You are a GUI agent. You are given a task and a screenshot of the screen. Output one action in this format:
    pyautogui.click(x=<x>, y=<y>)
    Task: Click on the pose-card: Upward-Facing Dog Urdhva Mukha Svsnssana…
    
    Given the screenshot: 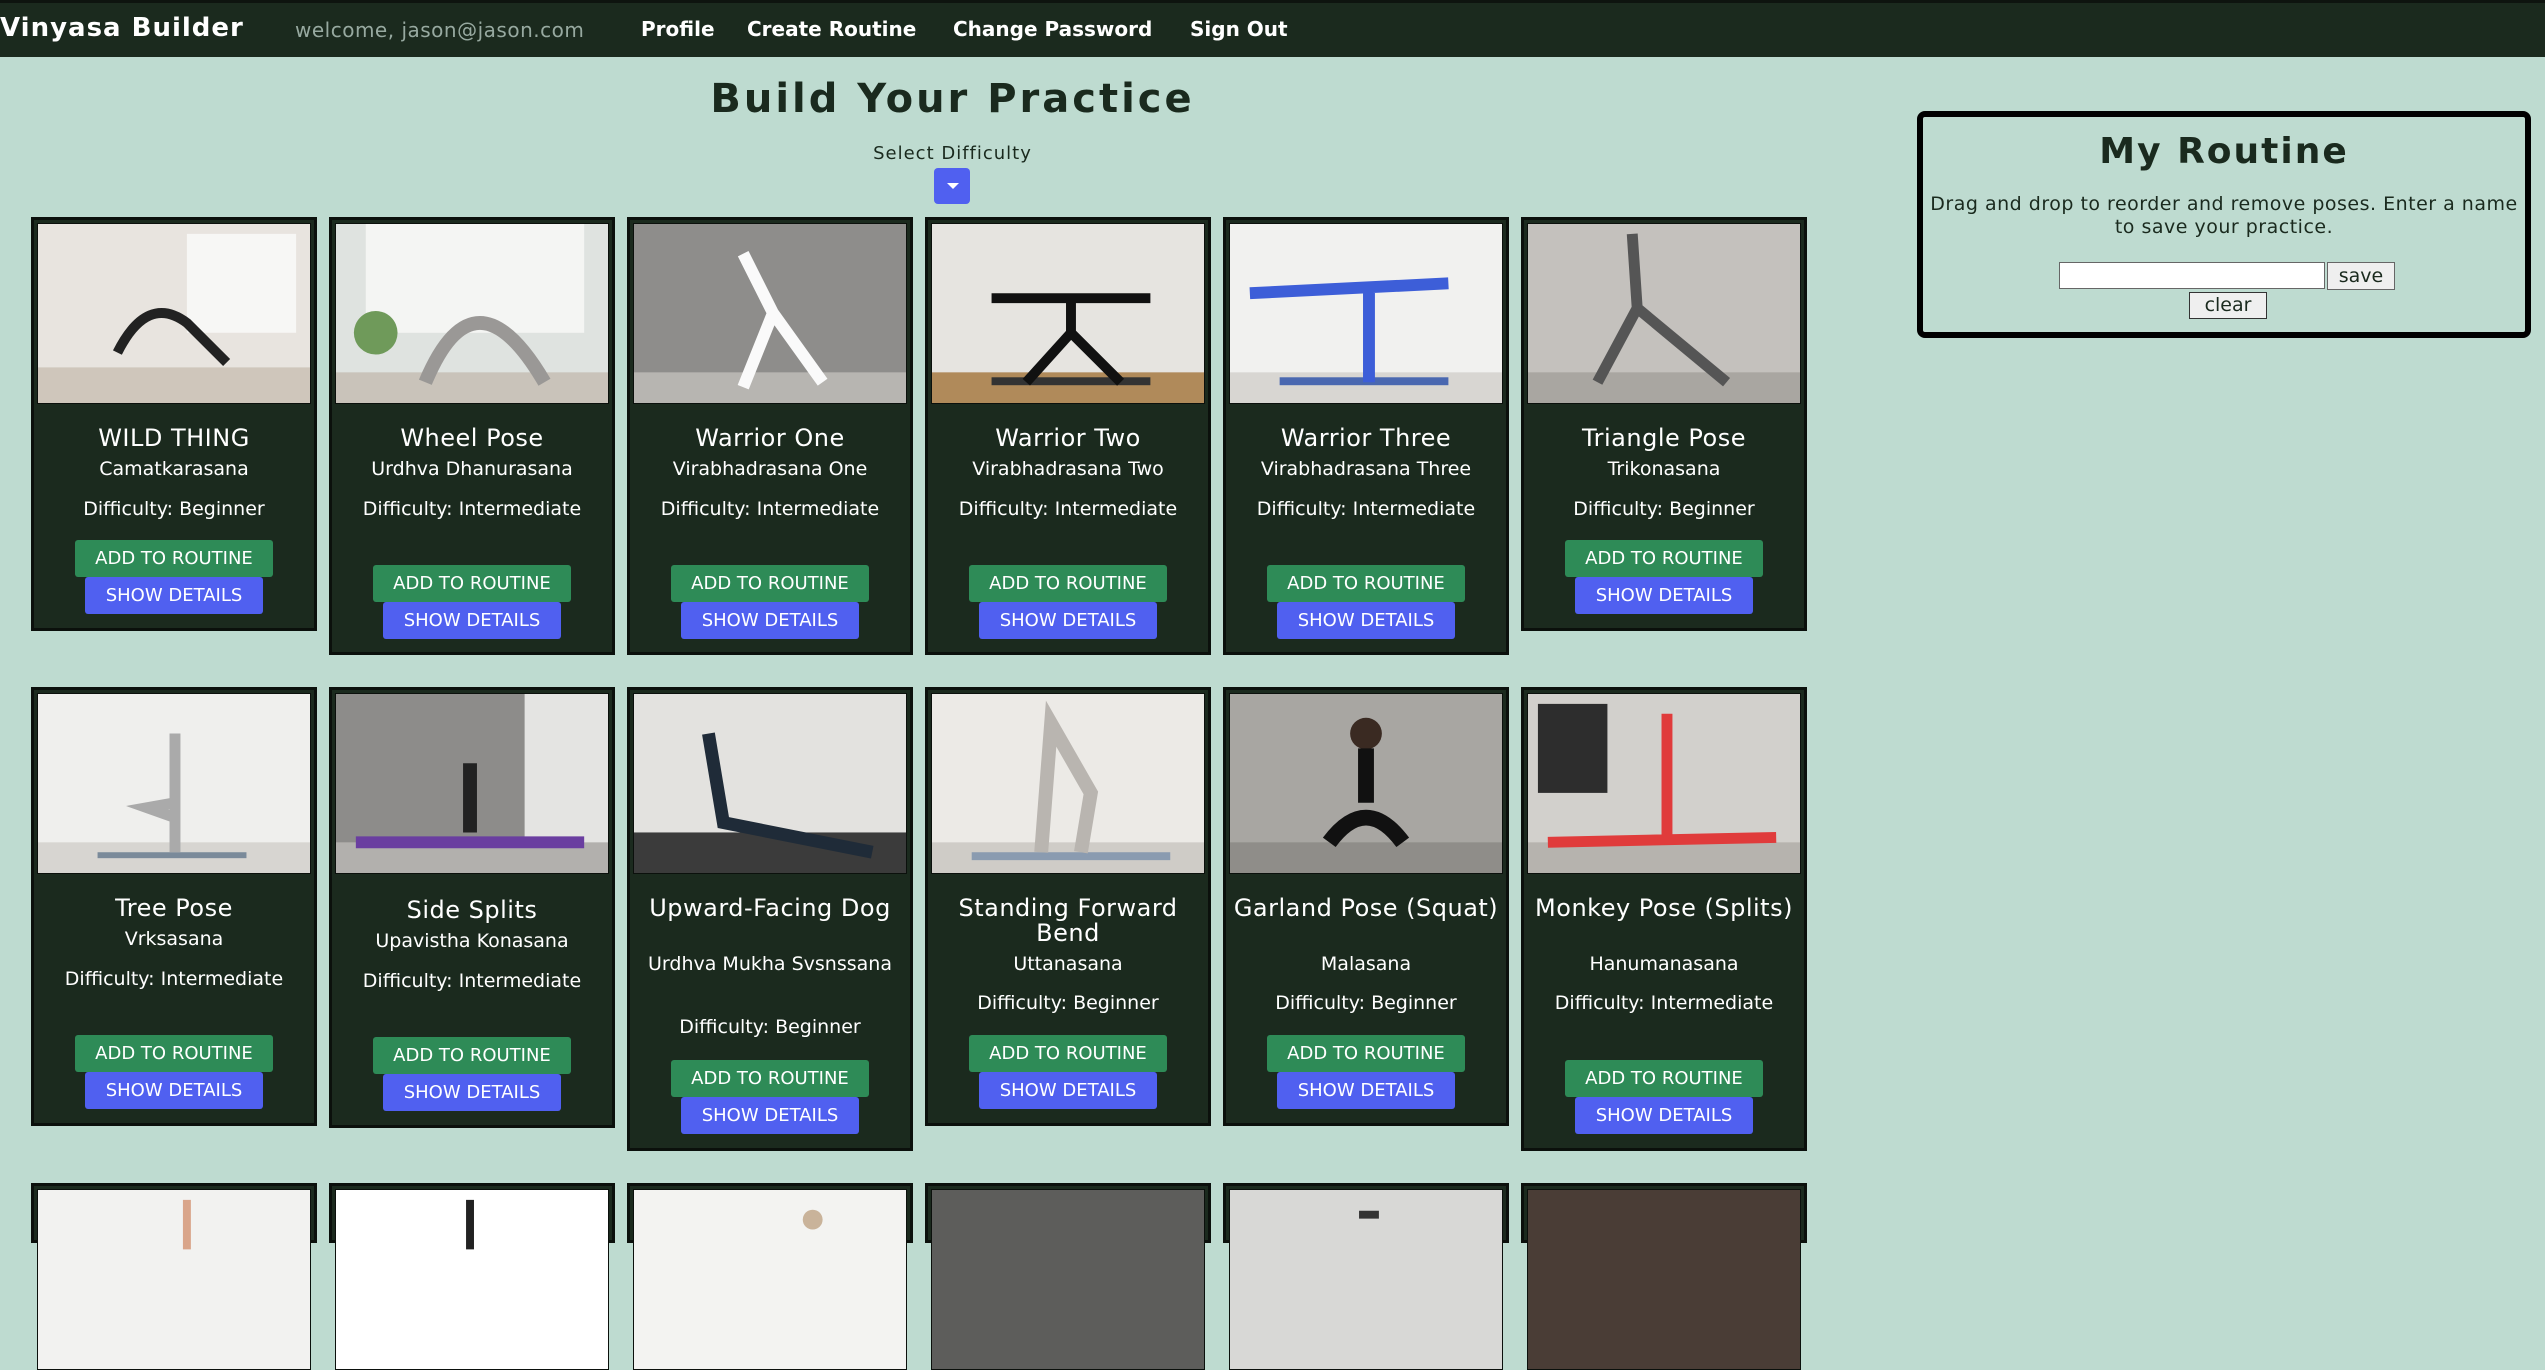 What is the action you would take?
    pyautogui.click(x=770, y=919)
    